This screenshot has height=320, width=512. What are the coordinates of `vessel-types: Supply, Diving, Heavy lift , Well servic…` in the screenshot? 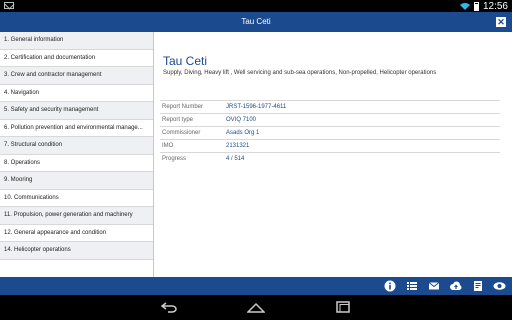 It's located at (300, 73).